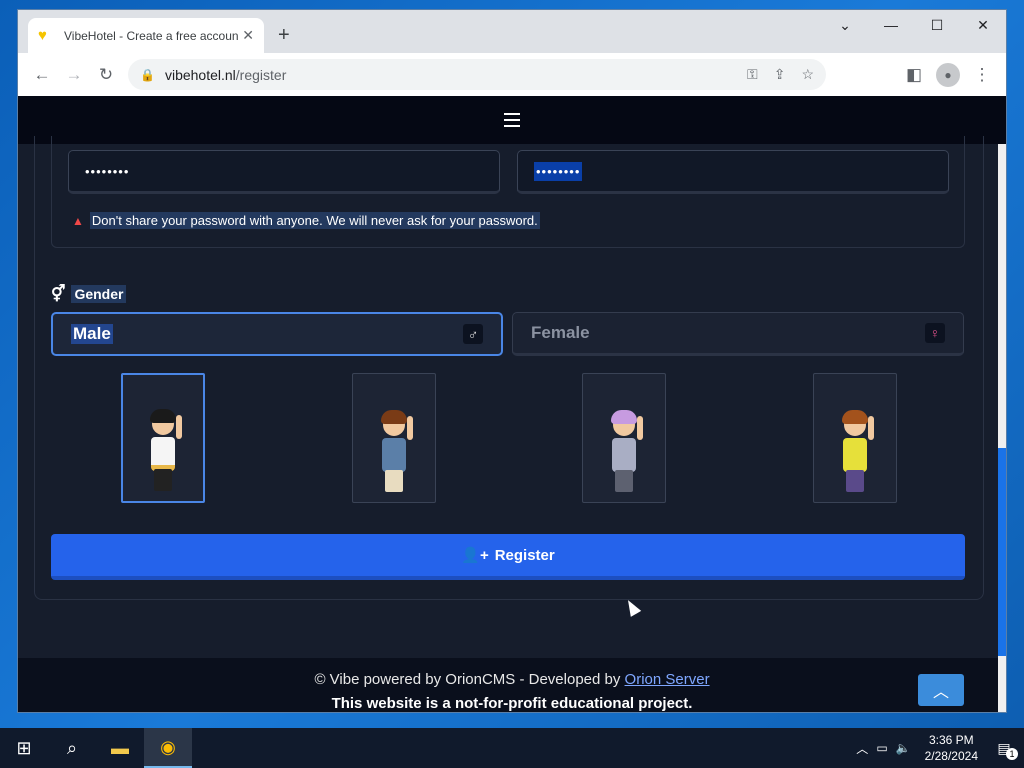  What do you see at coordinates (1005, 748) in the screenshot?
I see `notification-icon: ▤ 1` at bounding box center [1005, 748].